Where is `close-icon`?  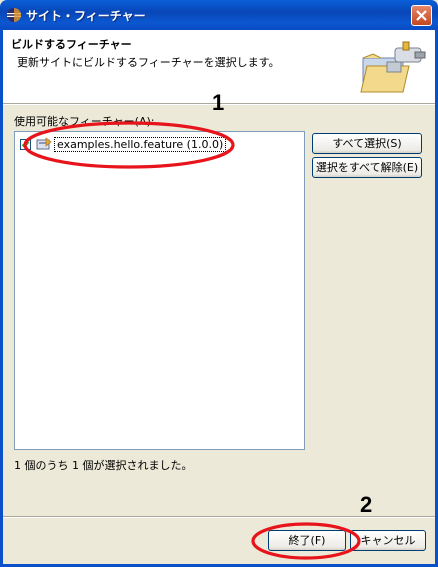 close-icon is located at coordinates (421, 15).